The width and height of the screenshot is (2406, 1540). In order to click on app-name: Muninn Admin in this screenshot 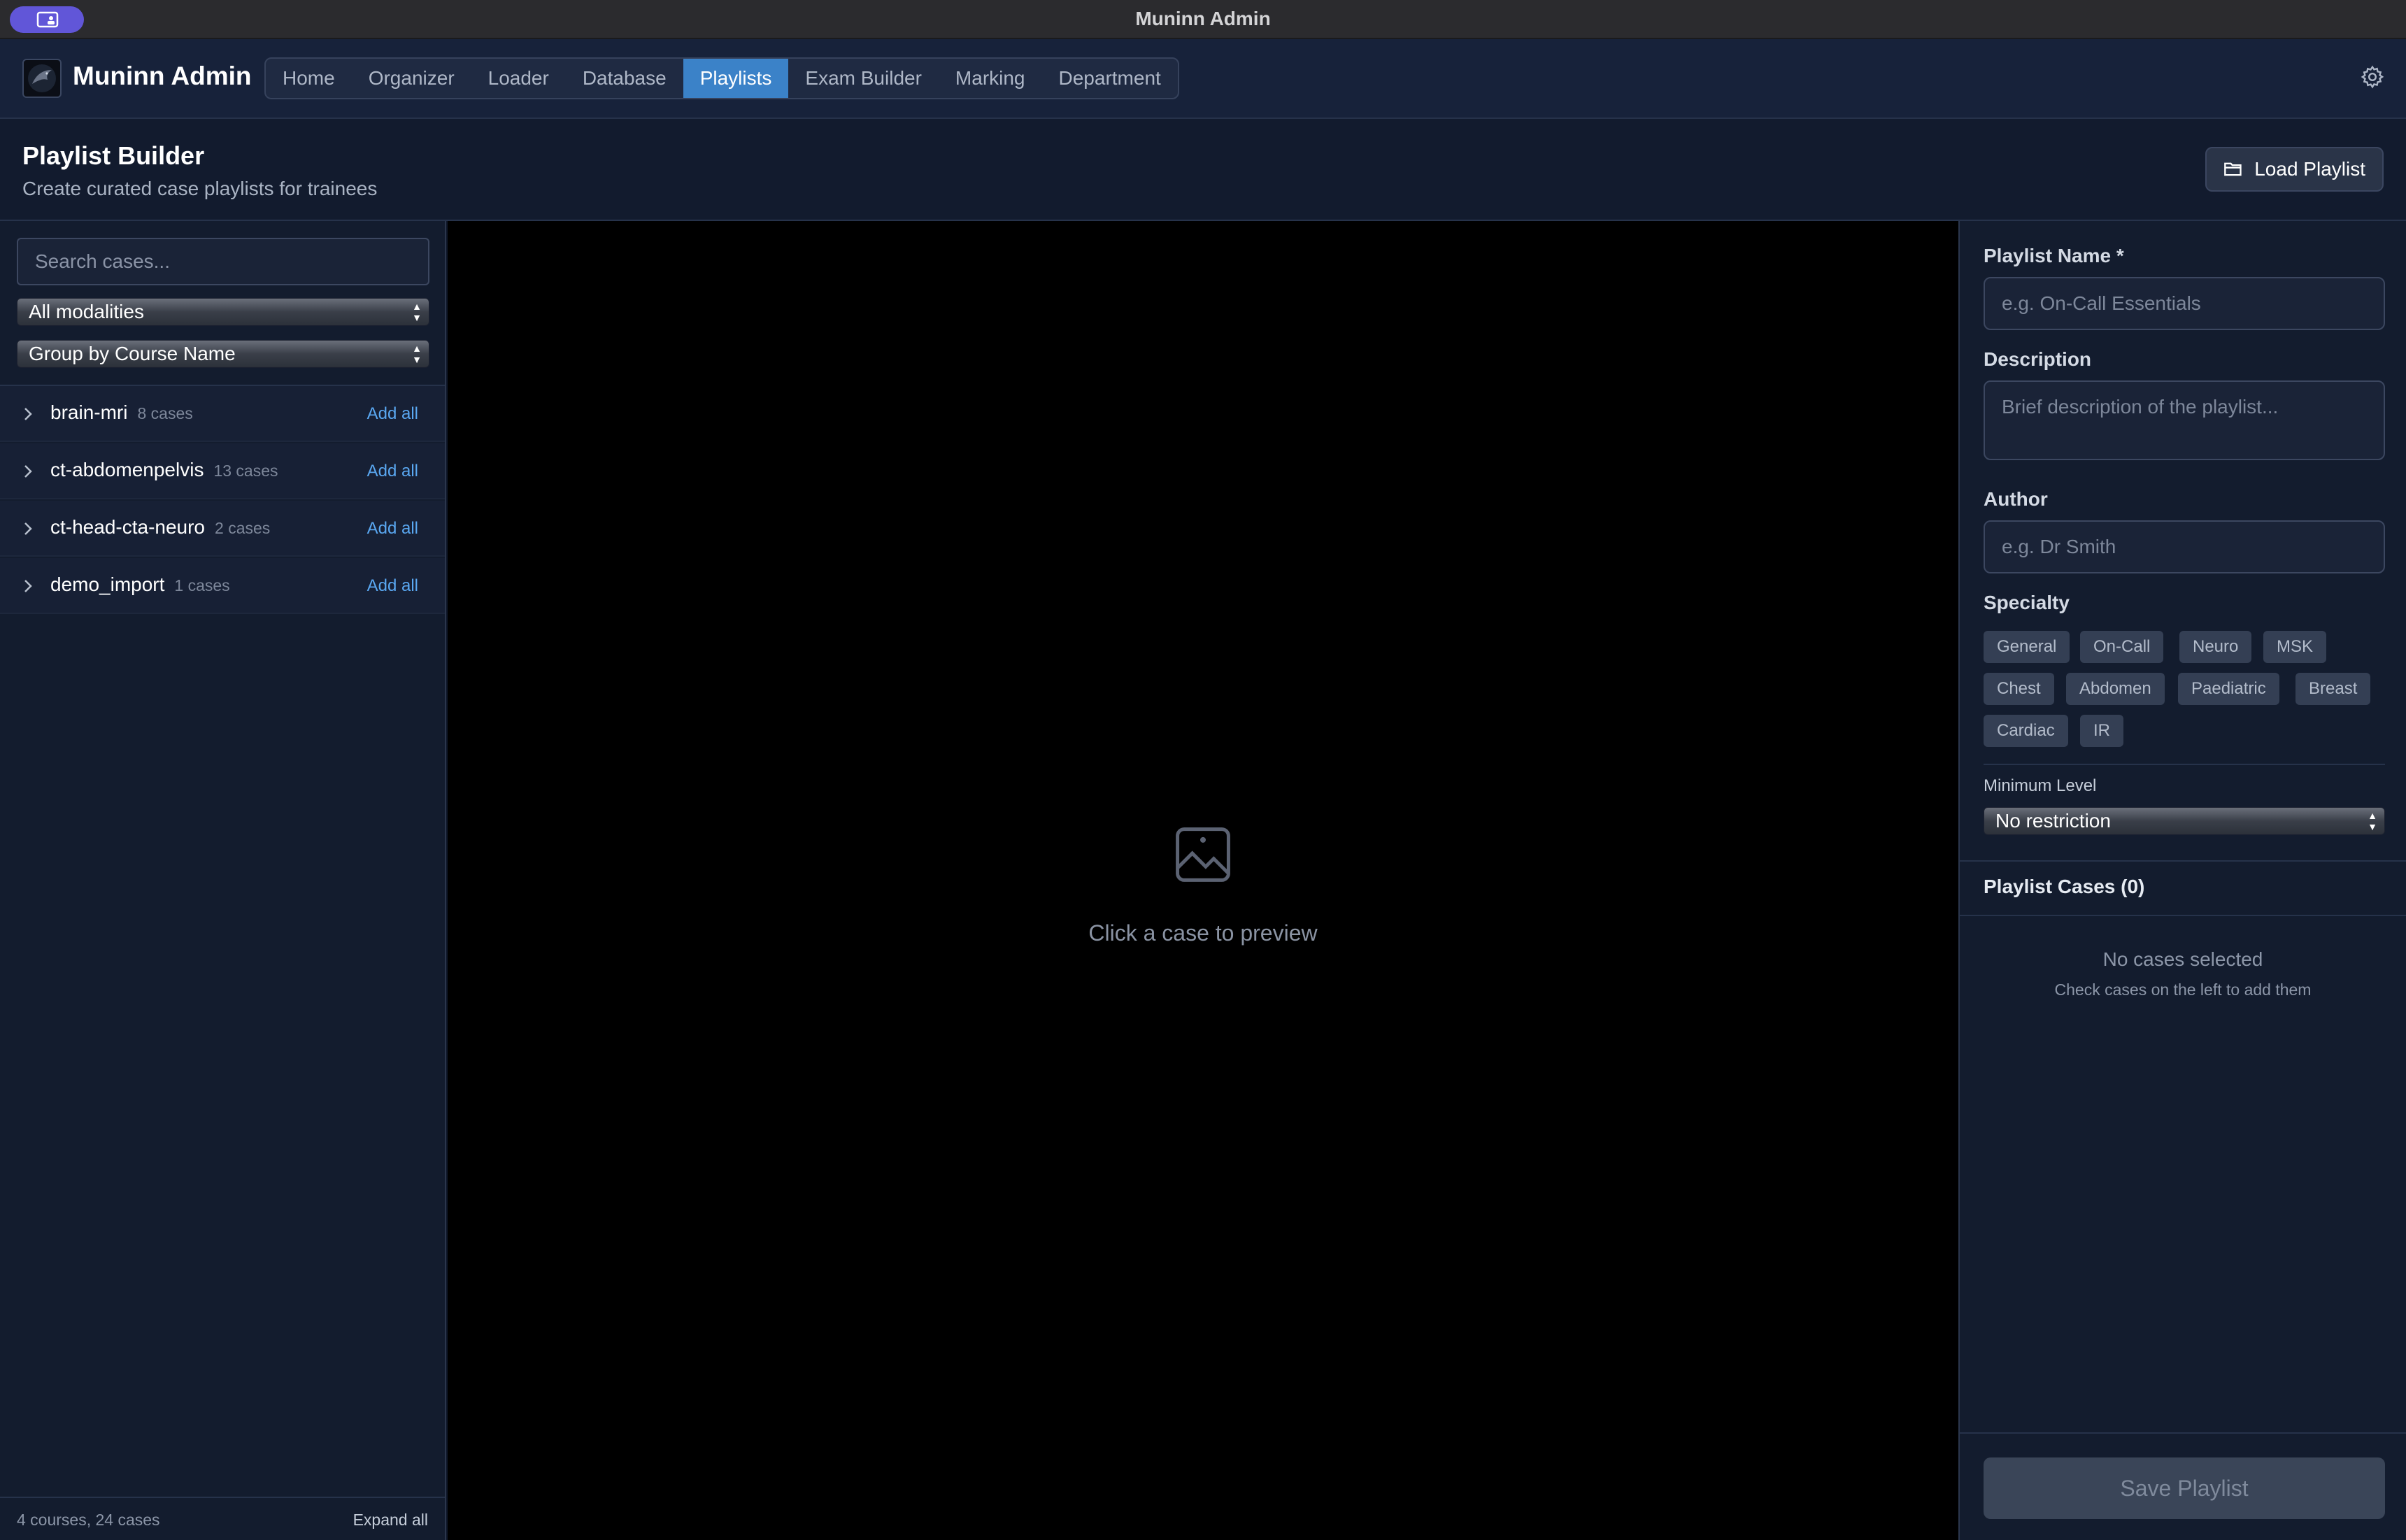, I will do `click(162, 76)`.